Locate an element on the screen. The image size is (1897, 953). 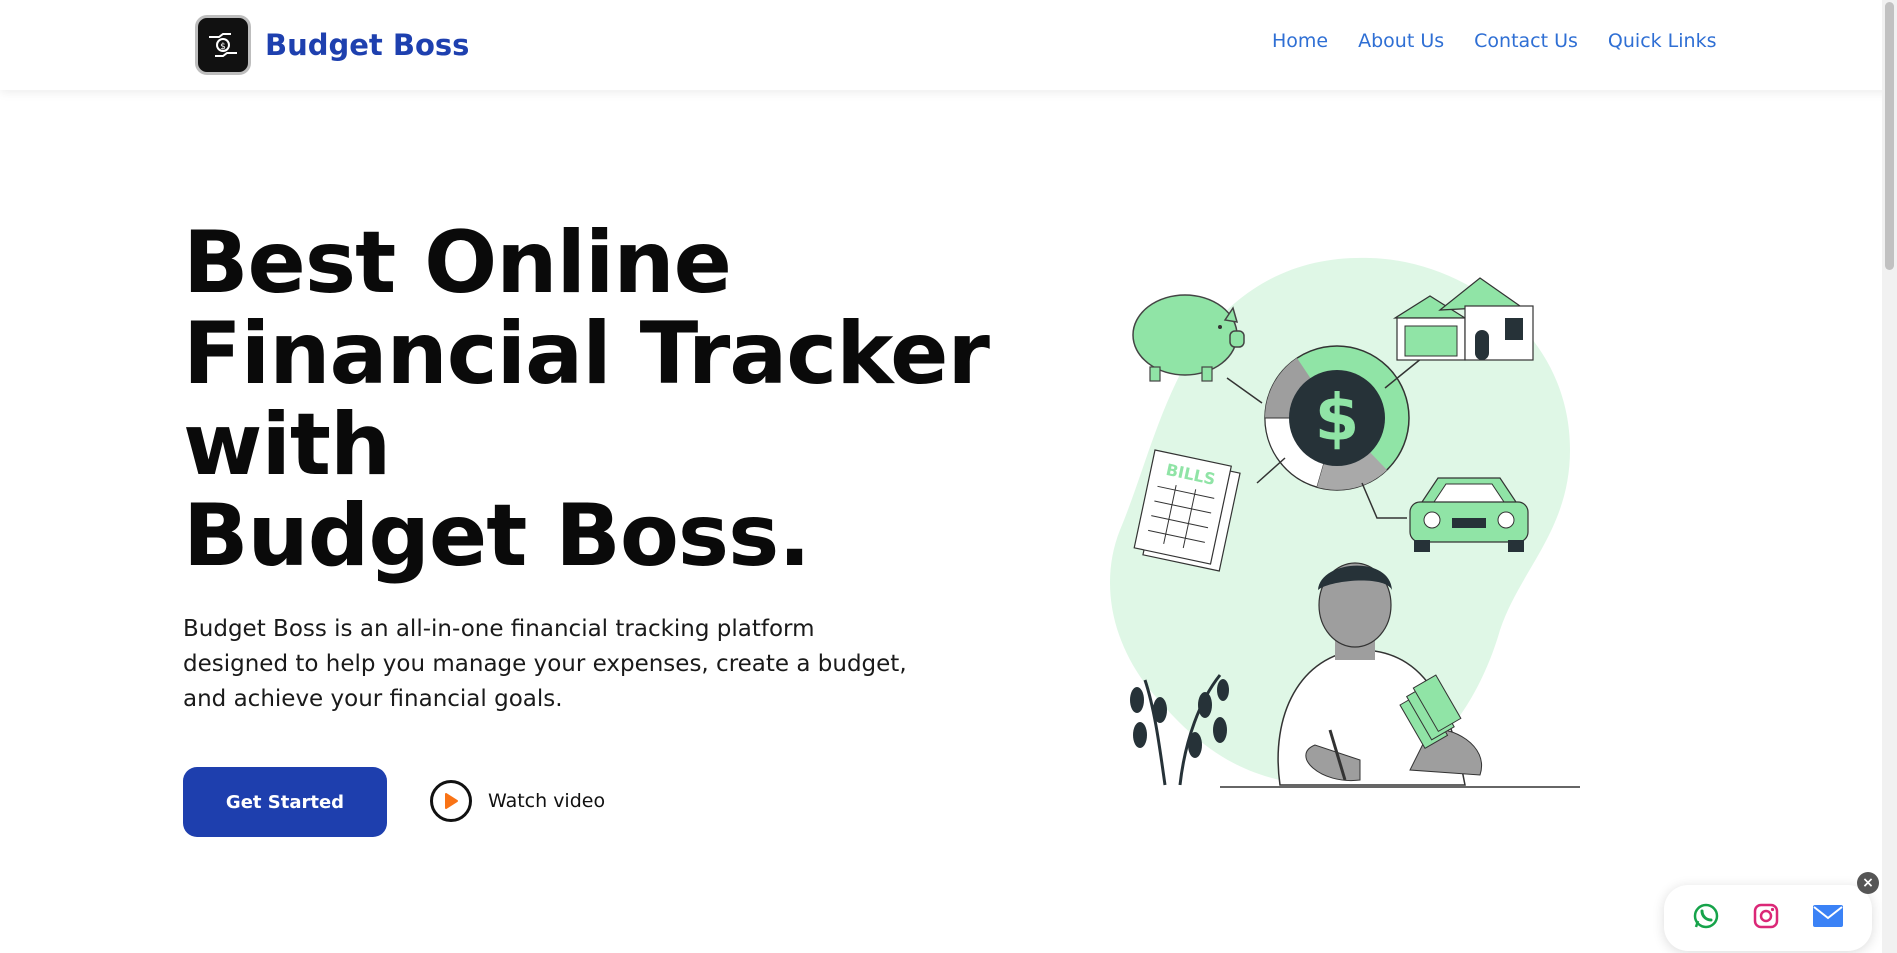
watch-video-button: Watch video is located at coordinates (517, 801).